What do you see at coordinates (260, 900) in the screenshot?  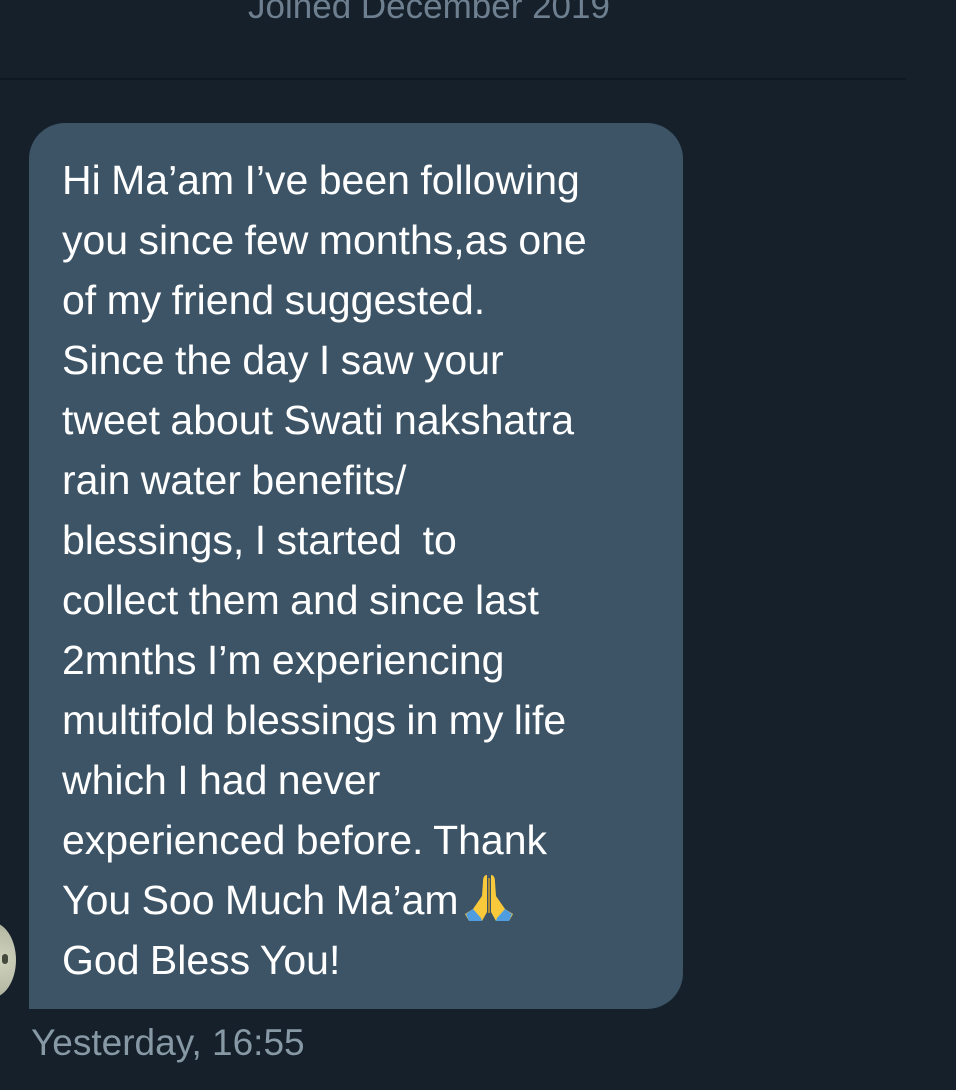 I see `message-line-13: You Soo Much Ma’am` at bounding box center [260, 900].